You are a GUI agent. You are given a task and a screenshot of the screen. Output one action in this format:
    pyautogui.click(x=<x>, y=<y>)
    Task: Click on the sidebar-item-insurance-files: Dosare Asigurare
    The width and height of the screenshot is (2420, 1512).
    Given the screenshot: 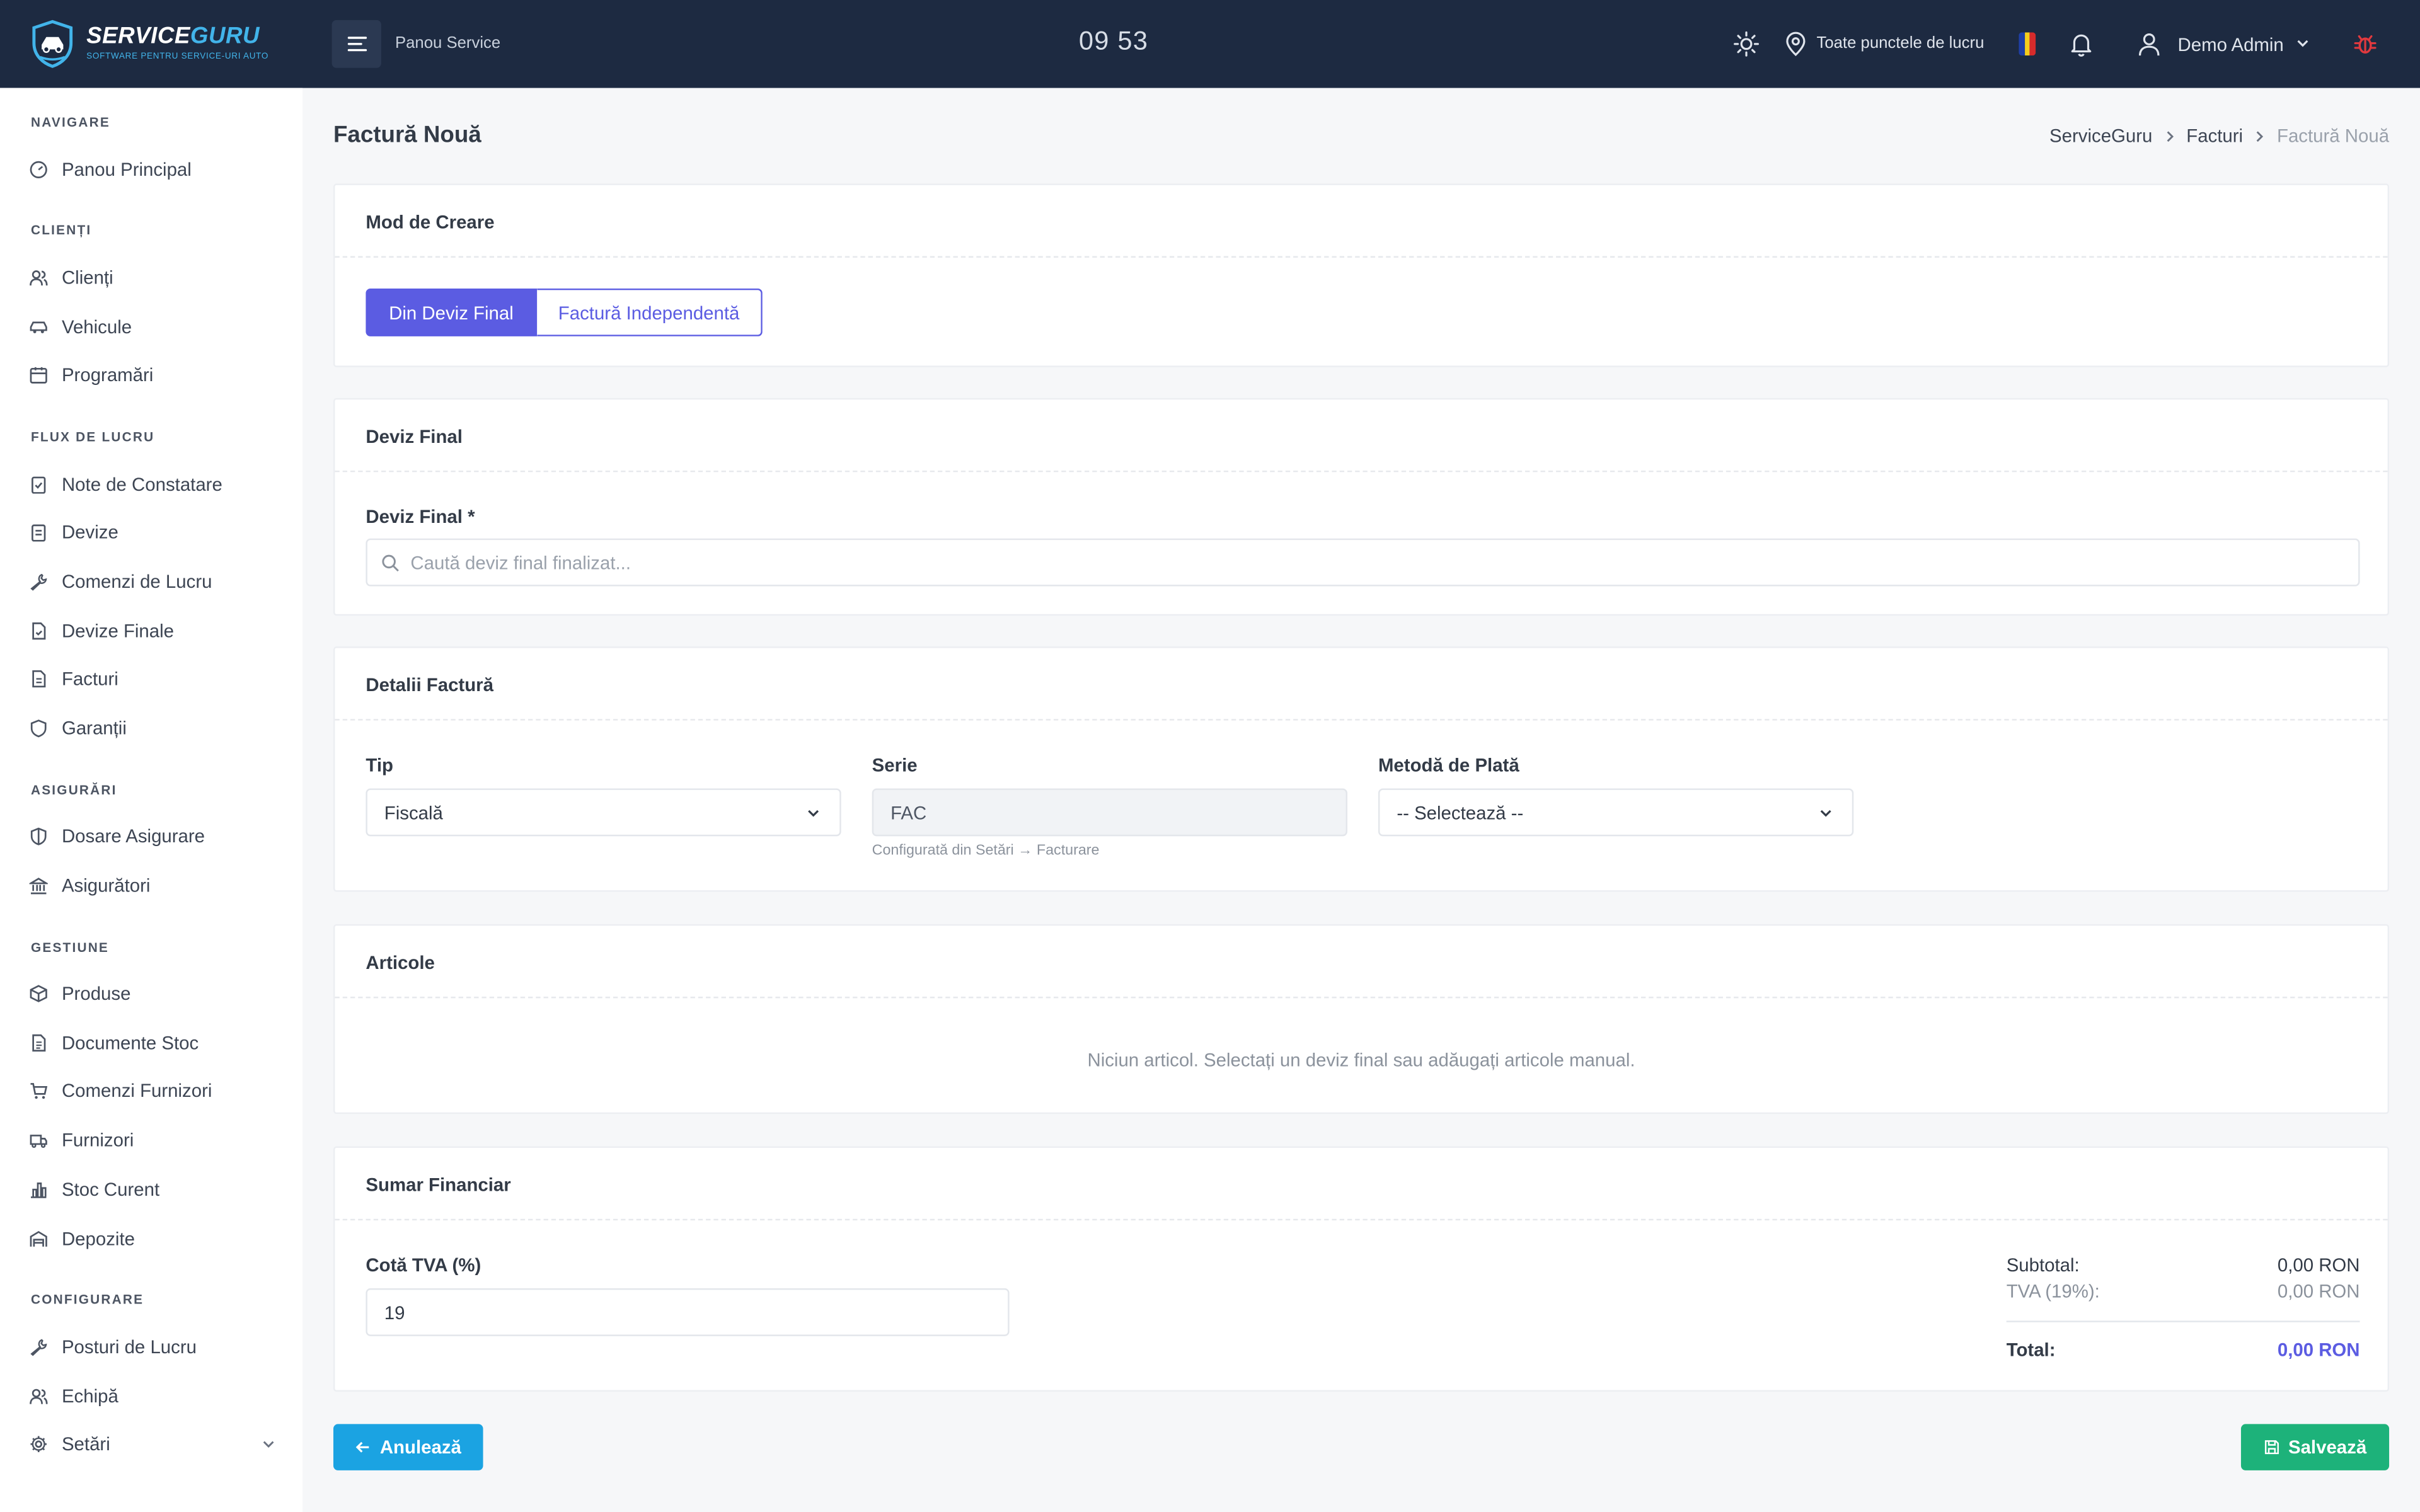 What is the action you would take?
    pyautogui.click(x=153, y=836)
    